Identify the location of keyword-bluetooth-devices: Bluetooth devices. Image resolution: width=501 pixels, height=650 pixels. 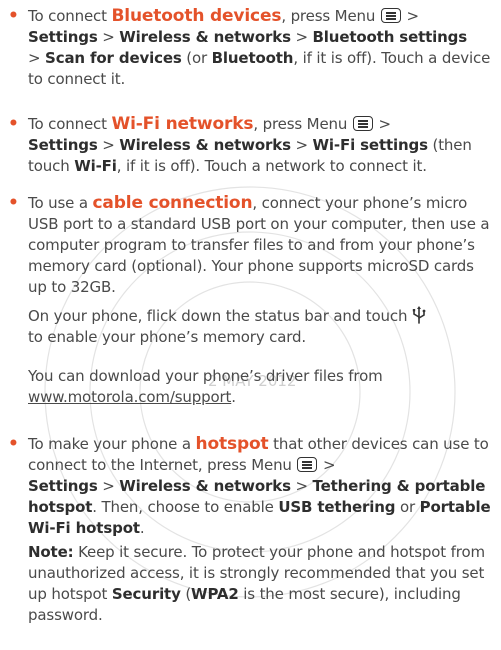
(196, 16).